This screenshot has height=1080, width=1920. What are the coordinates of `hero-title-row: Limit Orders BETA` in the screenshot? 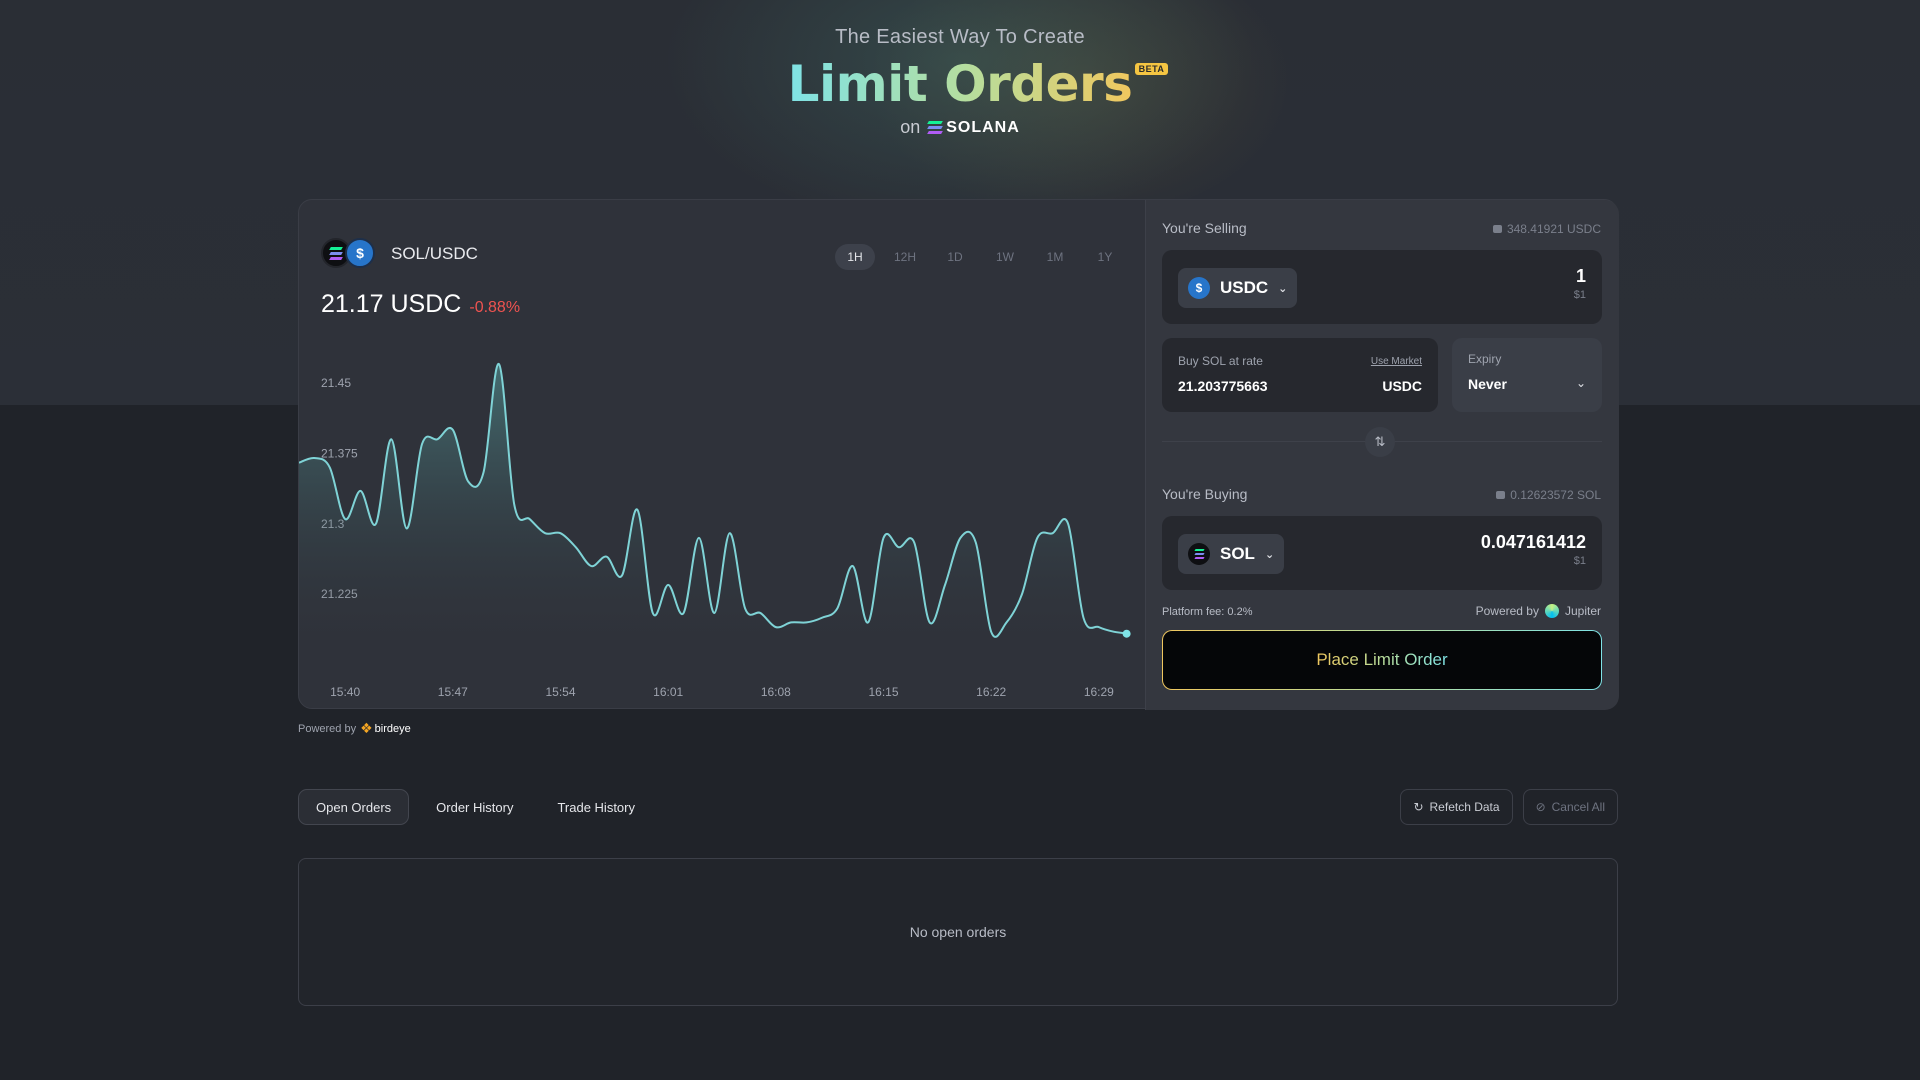 It's located at (978, 84).